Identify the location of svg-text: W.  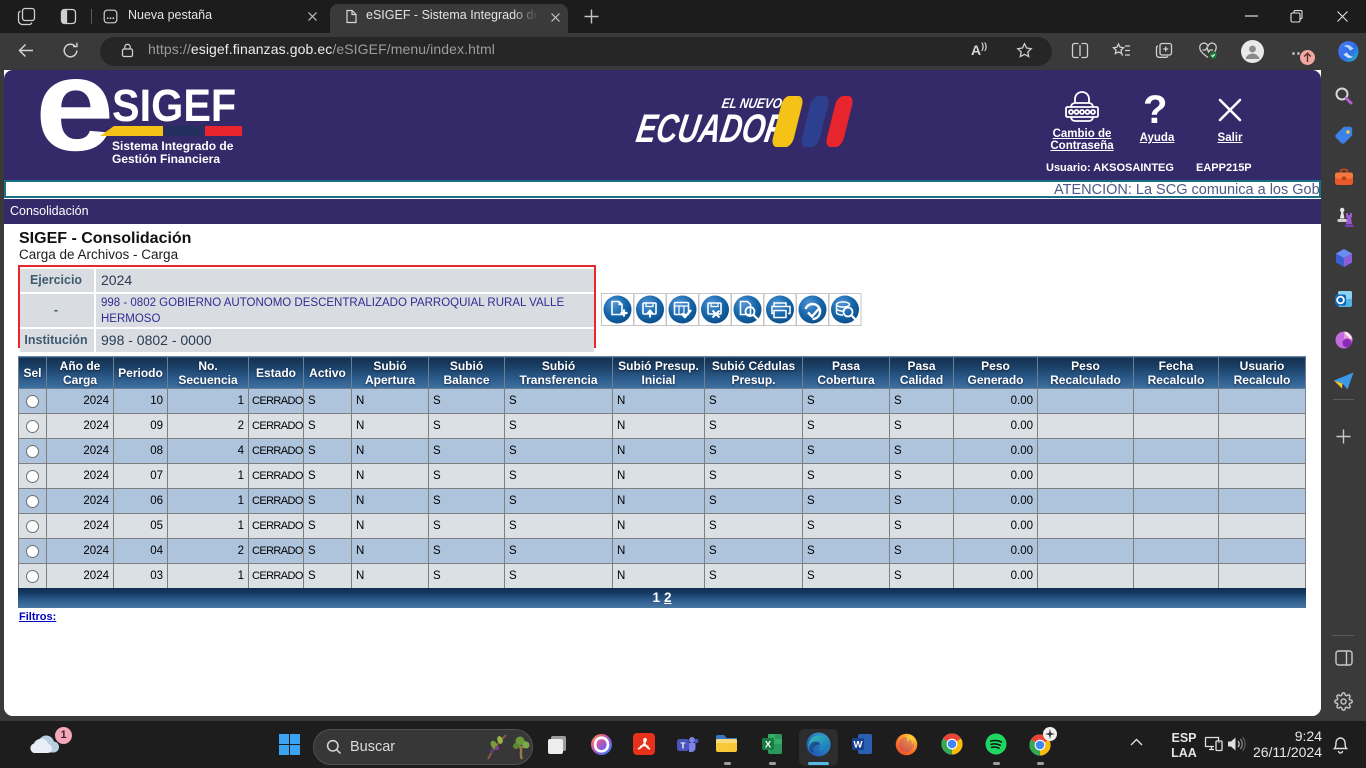
(858, 745).